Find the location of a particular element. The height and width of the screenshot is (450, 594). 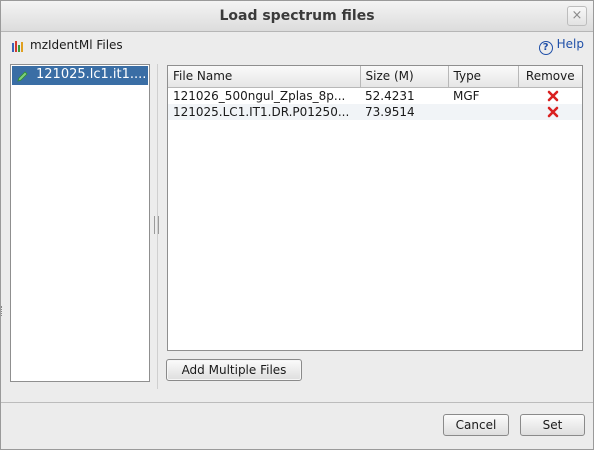

files-section-label: mzIdentMl Files is located at coordinates (76, 45).